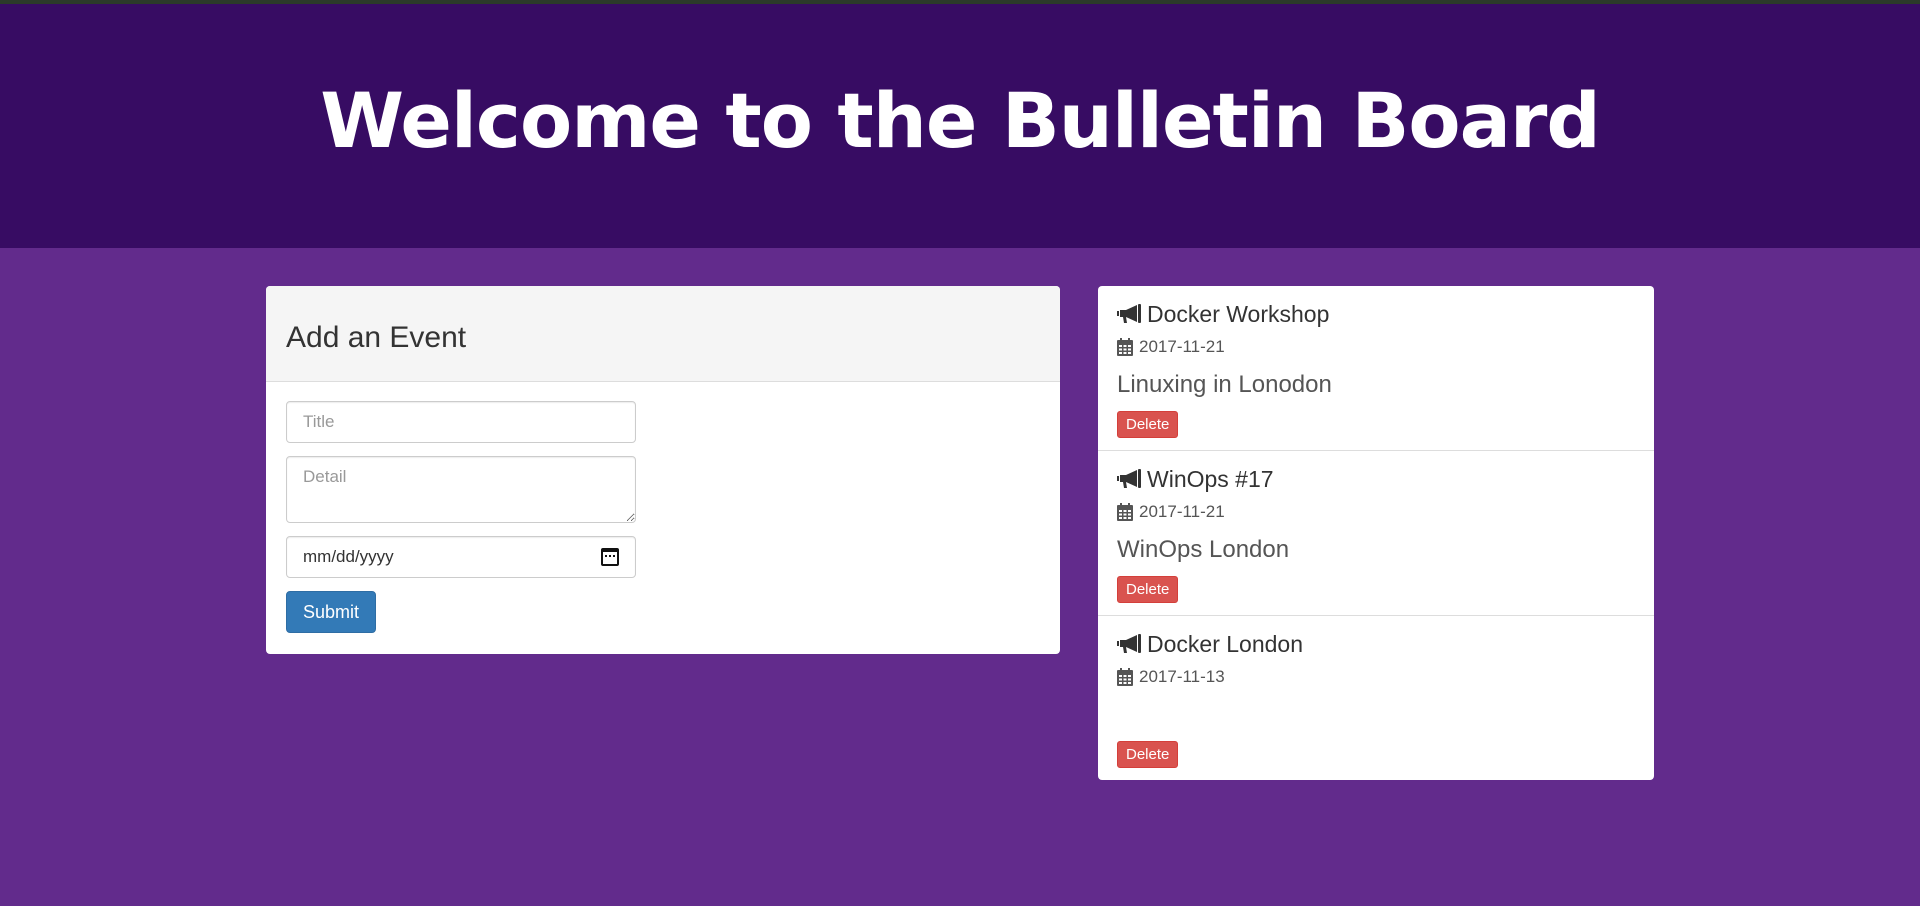 This screenshot has width=1920, height=906. Describe the element at coordinates (663, 517) in the screenshot. I see `add-event-form: mm/dd/yyyy Submit` at that location.